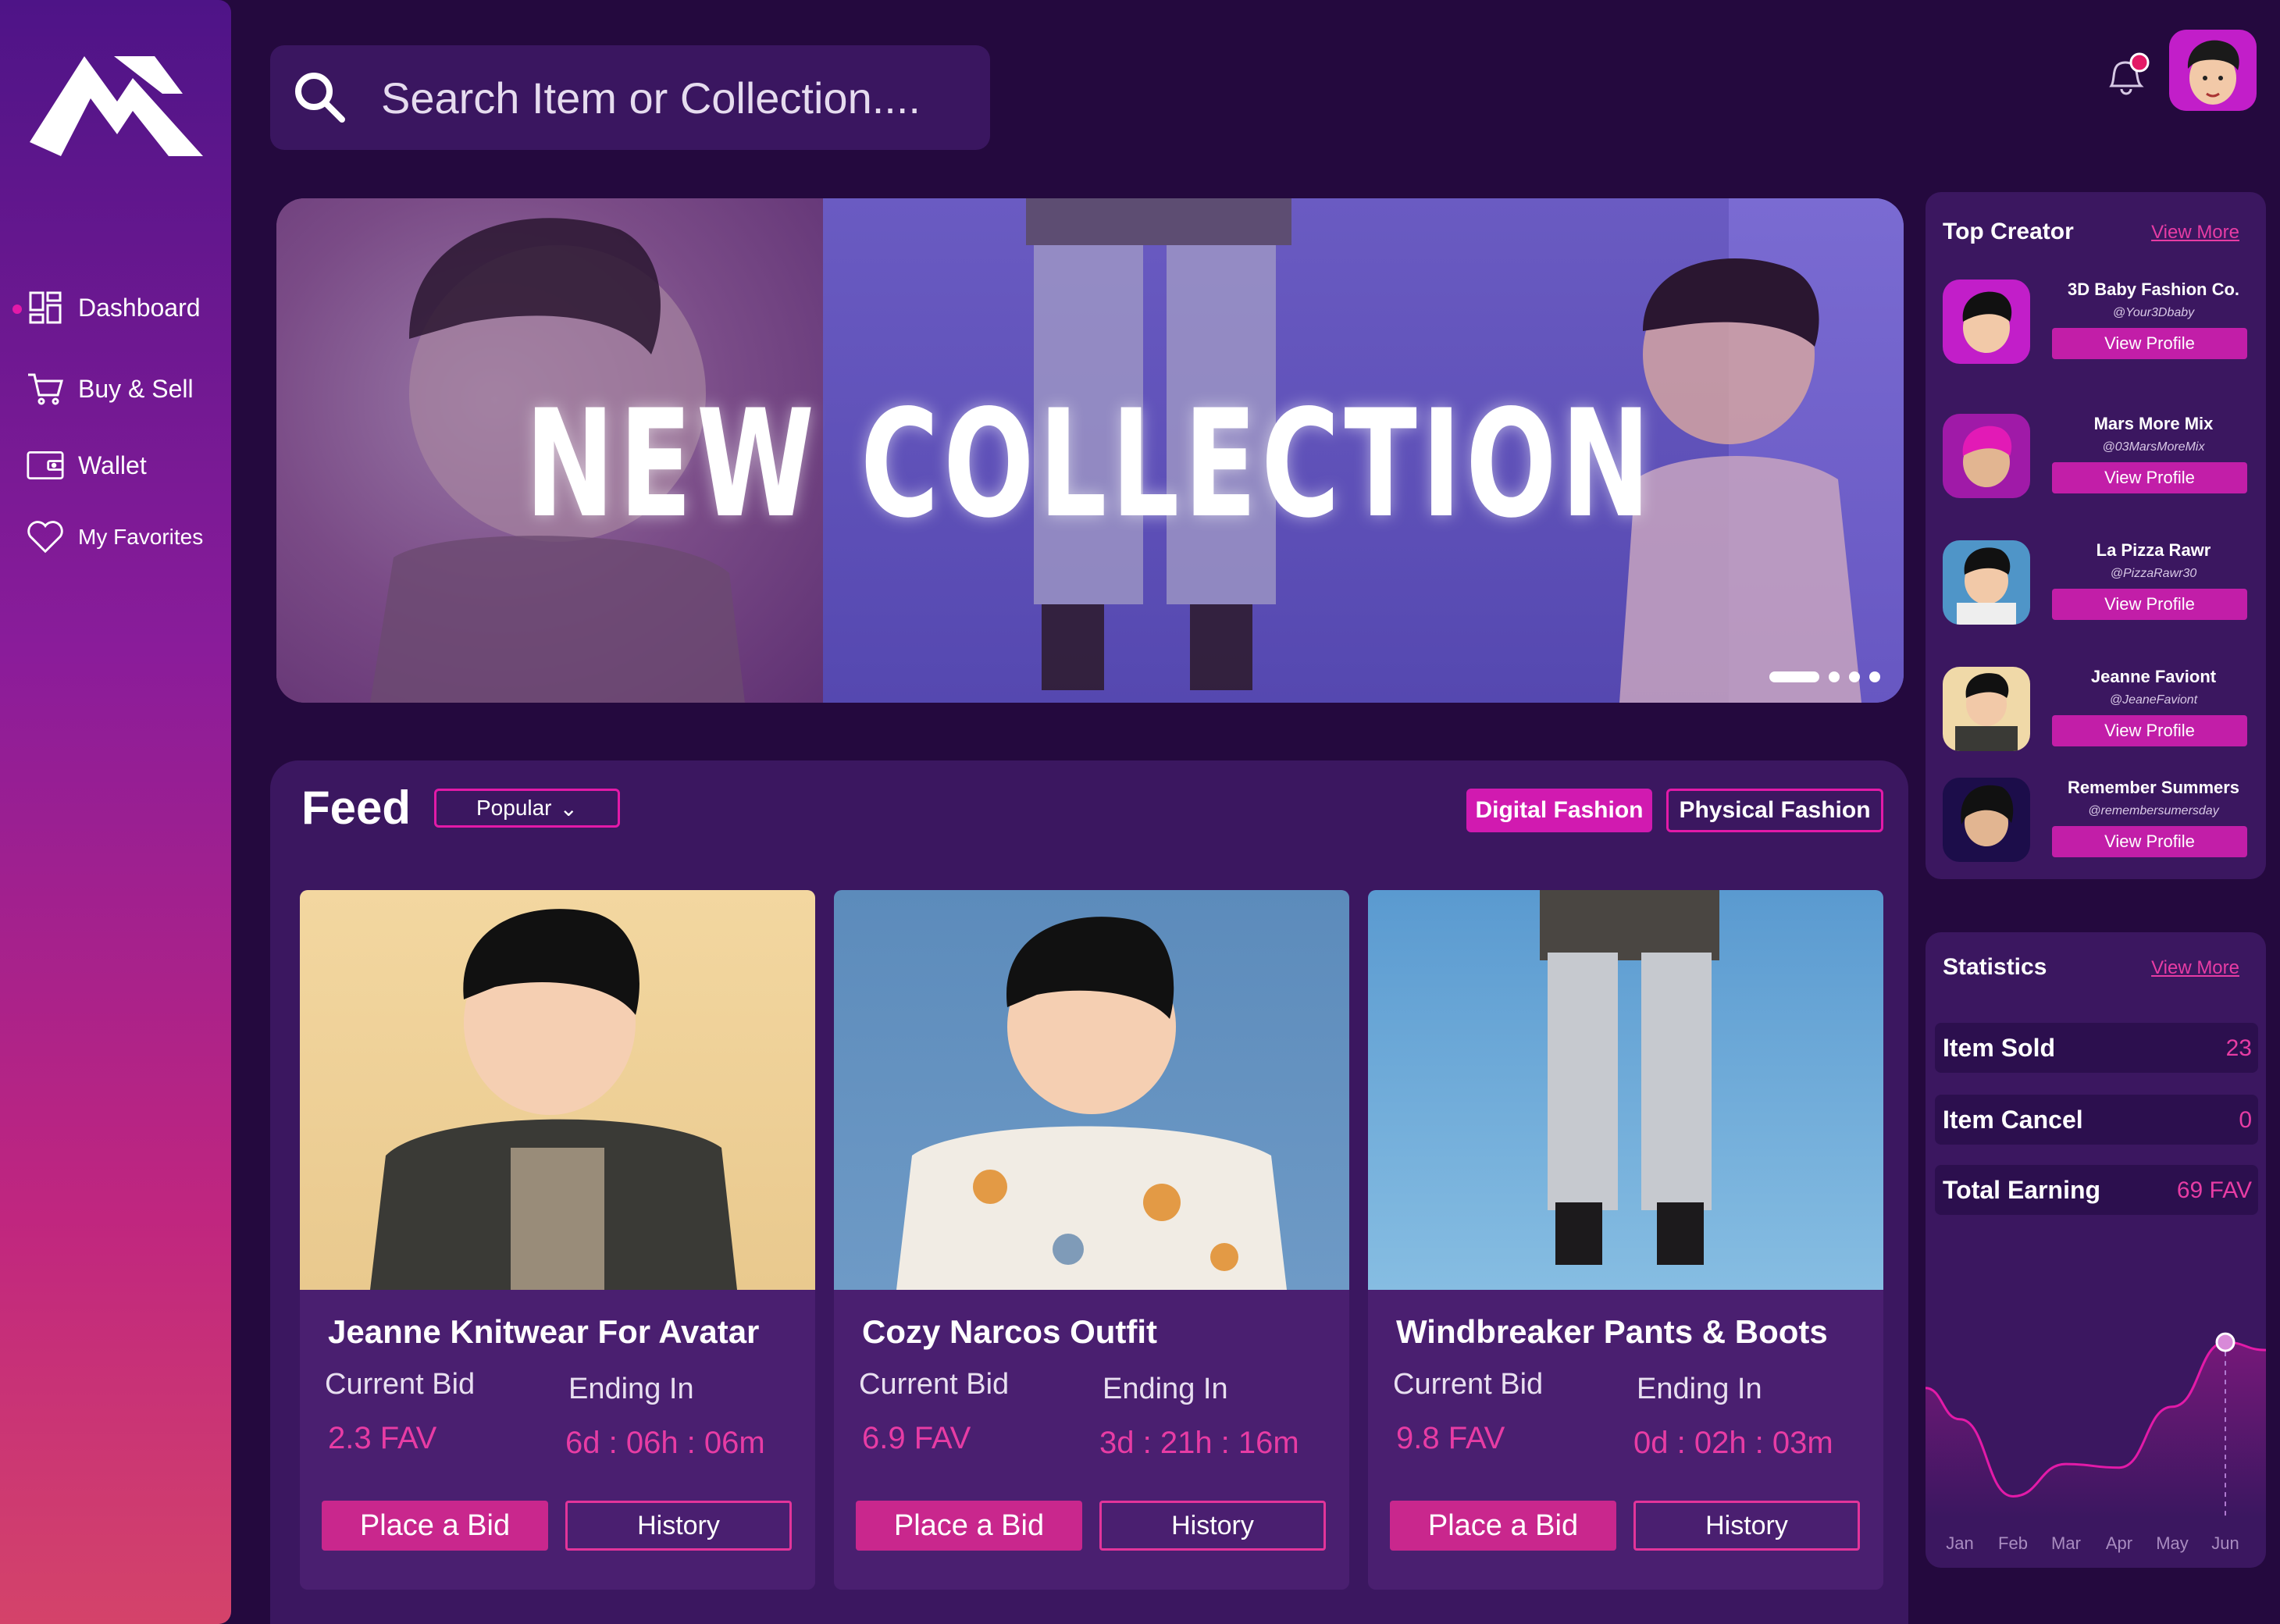  Describe the element at coordinates (2096, 1190) in the screenshot. I see `stat-total-earning: Total Earning 69 FAV` at that location.